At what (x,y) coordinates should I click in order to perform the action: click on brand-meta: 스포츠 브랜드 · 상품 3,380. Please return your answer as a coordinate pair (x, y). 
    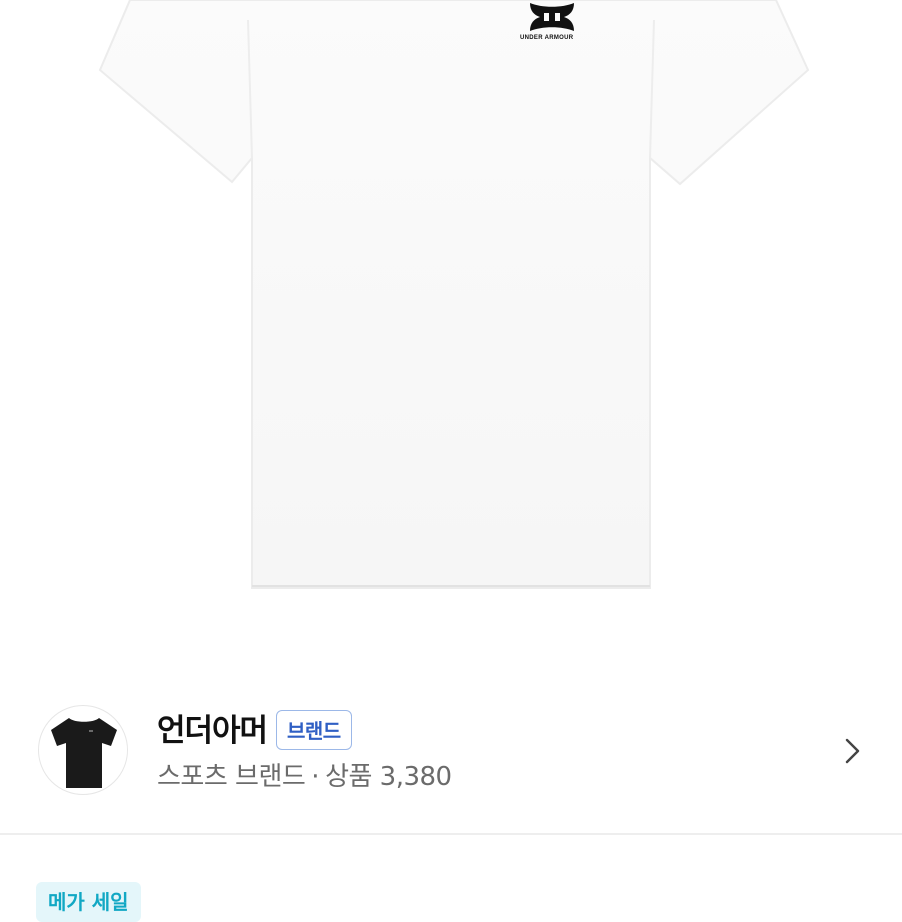
    Looking at the image, I should click on (304, 777).